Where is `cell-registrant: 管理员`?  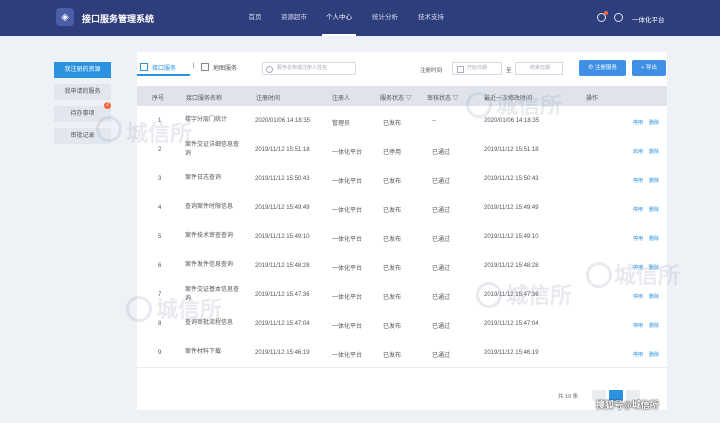 cell-registrant: 管理员 is located at coordinates (341, 124).